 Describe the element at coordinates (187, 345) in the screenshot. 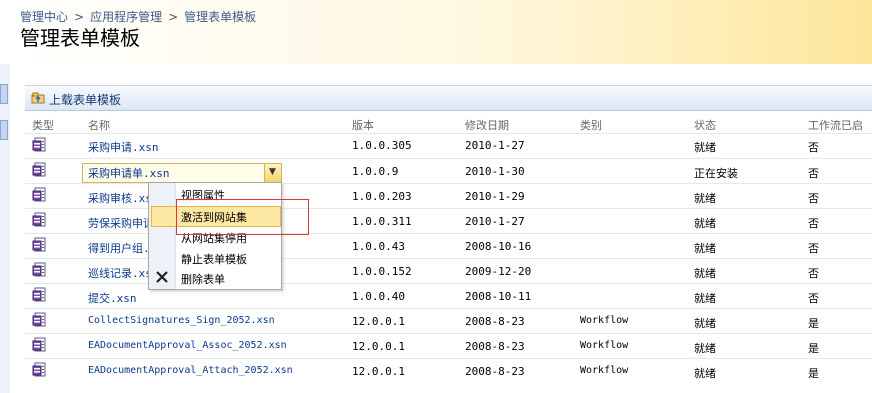

I see `form-name-link: EADocumentApproval_Assoc_2052.xsn` at that location.